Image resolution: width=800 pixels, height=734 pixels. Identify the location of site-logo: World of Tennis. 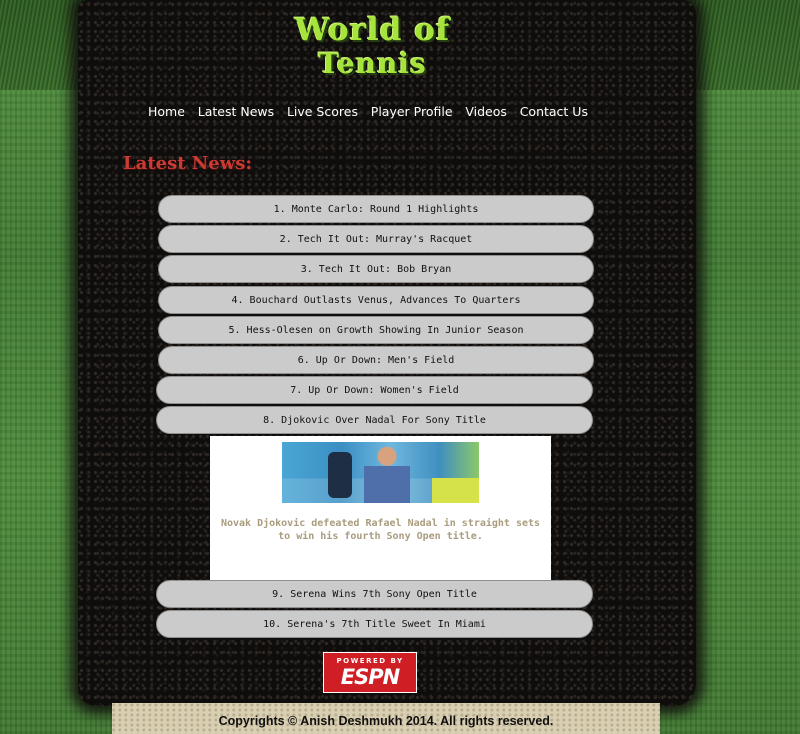
(372, 47).